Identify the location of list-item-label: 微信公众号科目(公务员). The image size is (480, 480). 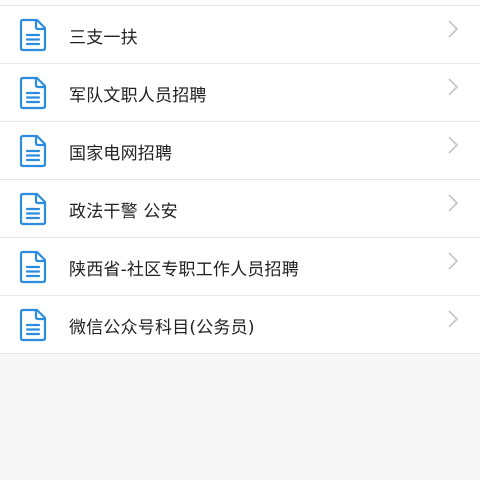
(162, 327).